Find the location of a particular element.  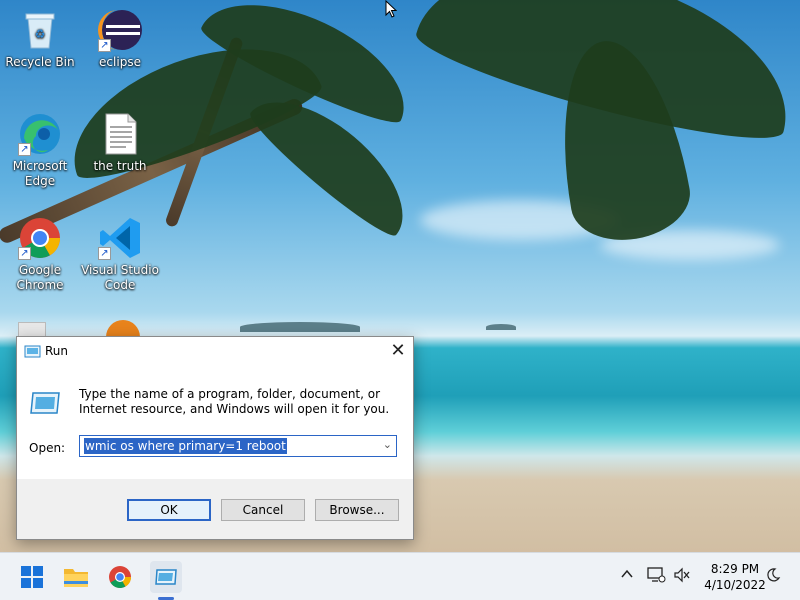

windows-start-icon is located at coordinates (32, 577).